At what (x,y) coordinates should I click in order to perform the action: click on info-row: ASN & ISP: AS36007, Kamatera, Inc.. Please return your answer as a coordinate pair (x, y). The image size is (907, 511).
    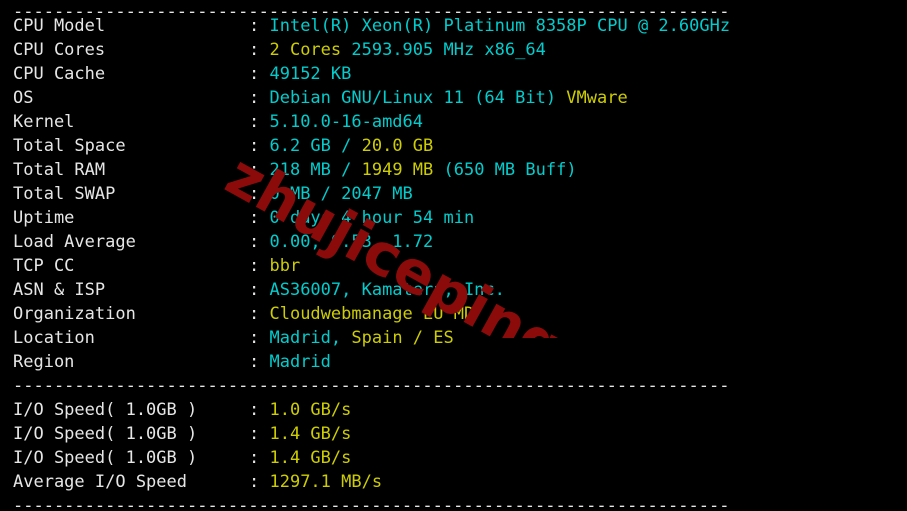
    Looking at the image, I should click on (453, 290).